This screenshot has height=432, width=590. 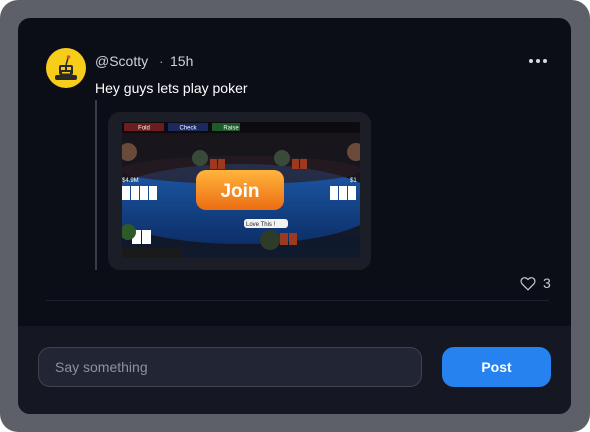 What do you see at coordinates (231, 129) in the screenshot?
I see `raise-label: Raise` at bounding box center [231, 129].